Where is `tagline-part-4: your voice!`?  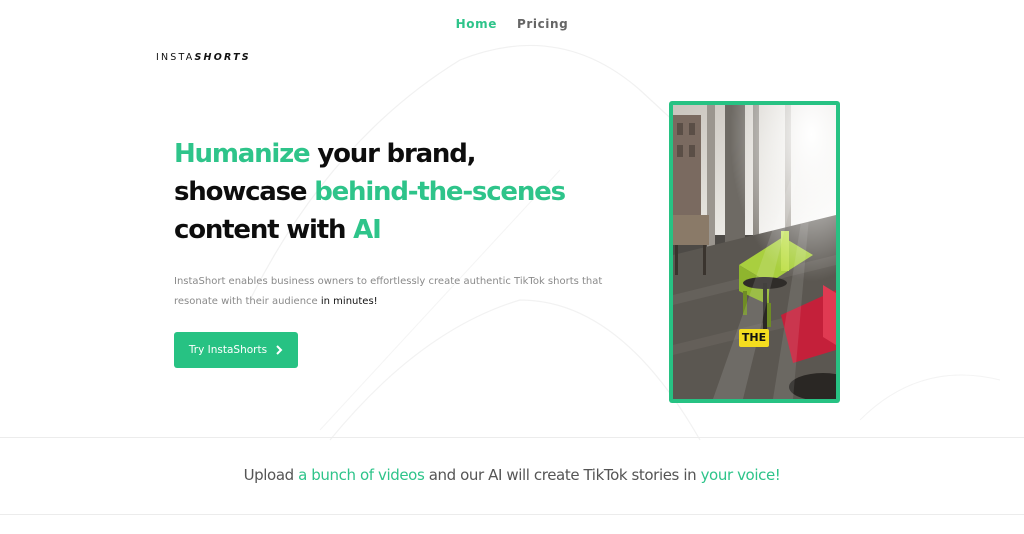 tagline-part-4: your voice! is located at coordinates (740, 475).